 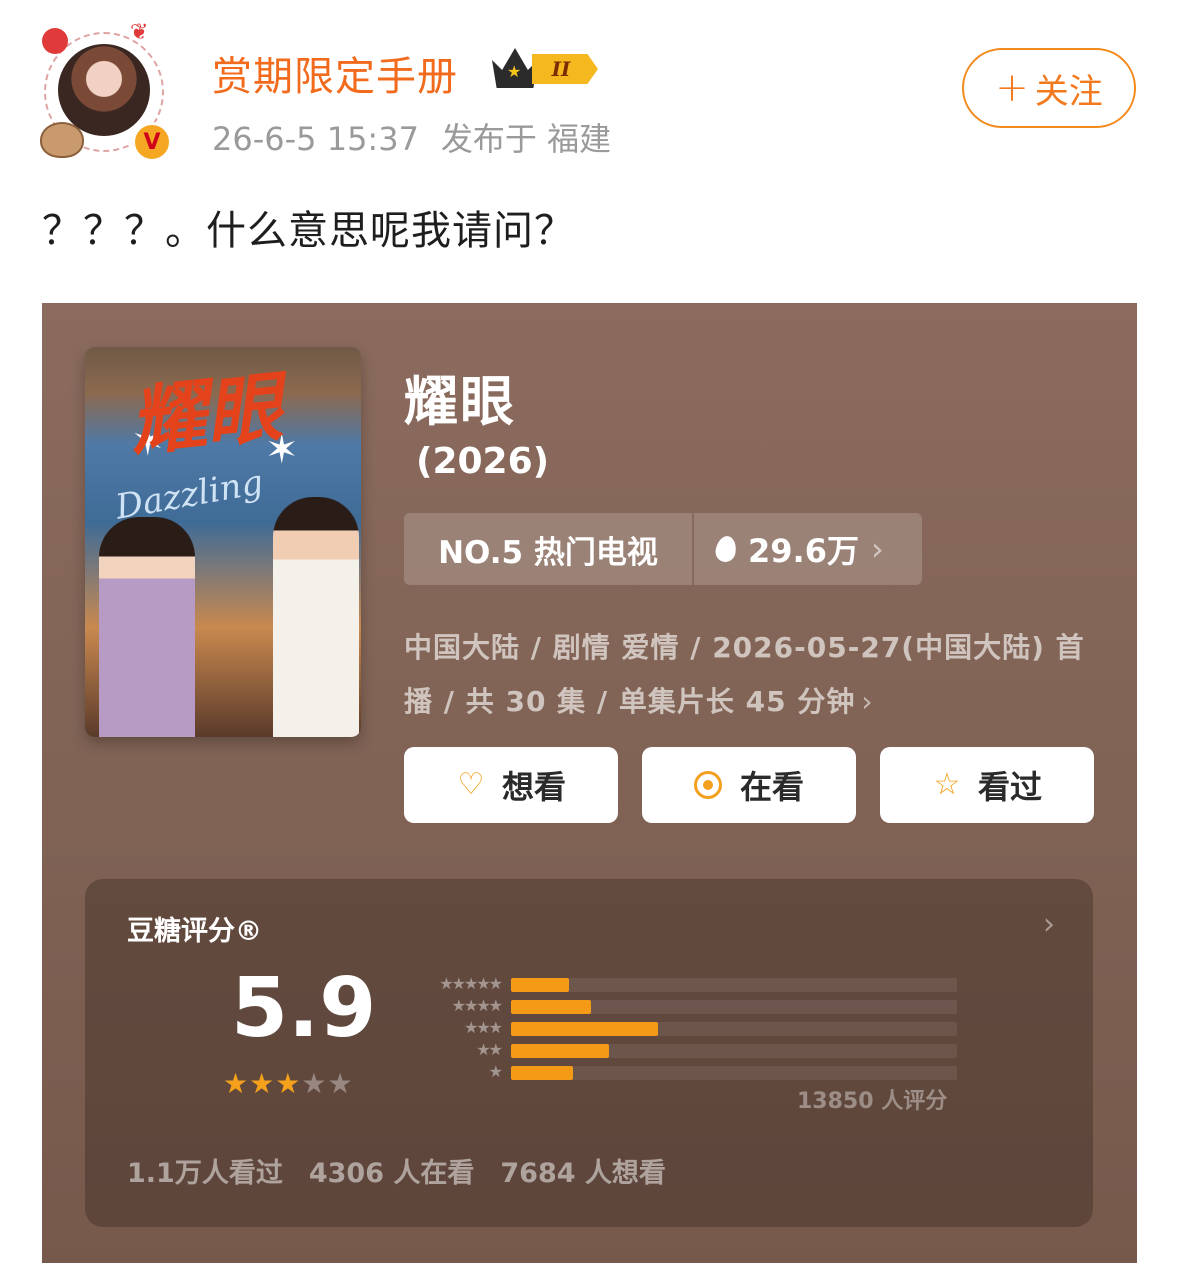 I want to click on username: 赏期限定手册, so click(x=335, y=73).